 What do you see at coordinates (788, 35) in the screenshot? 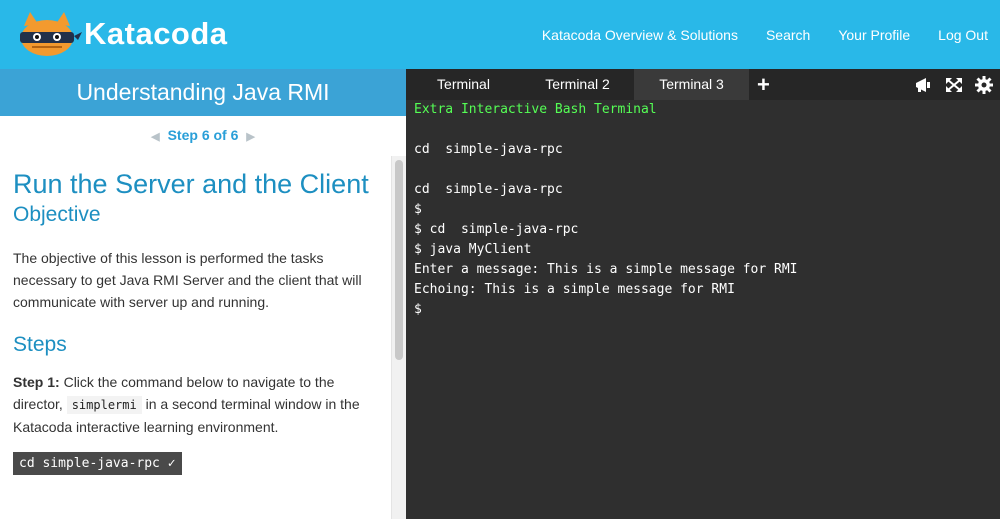
I see `nav-link-search: Search` at bounding box center [788, 35].